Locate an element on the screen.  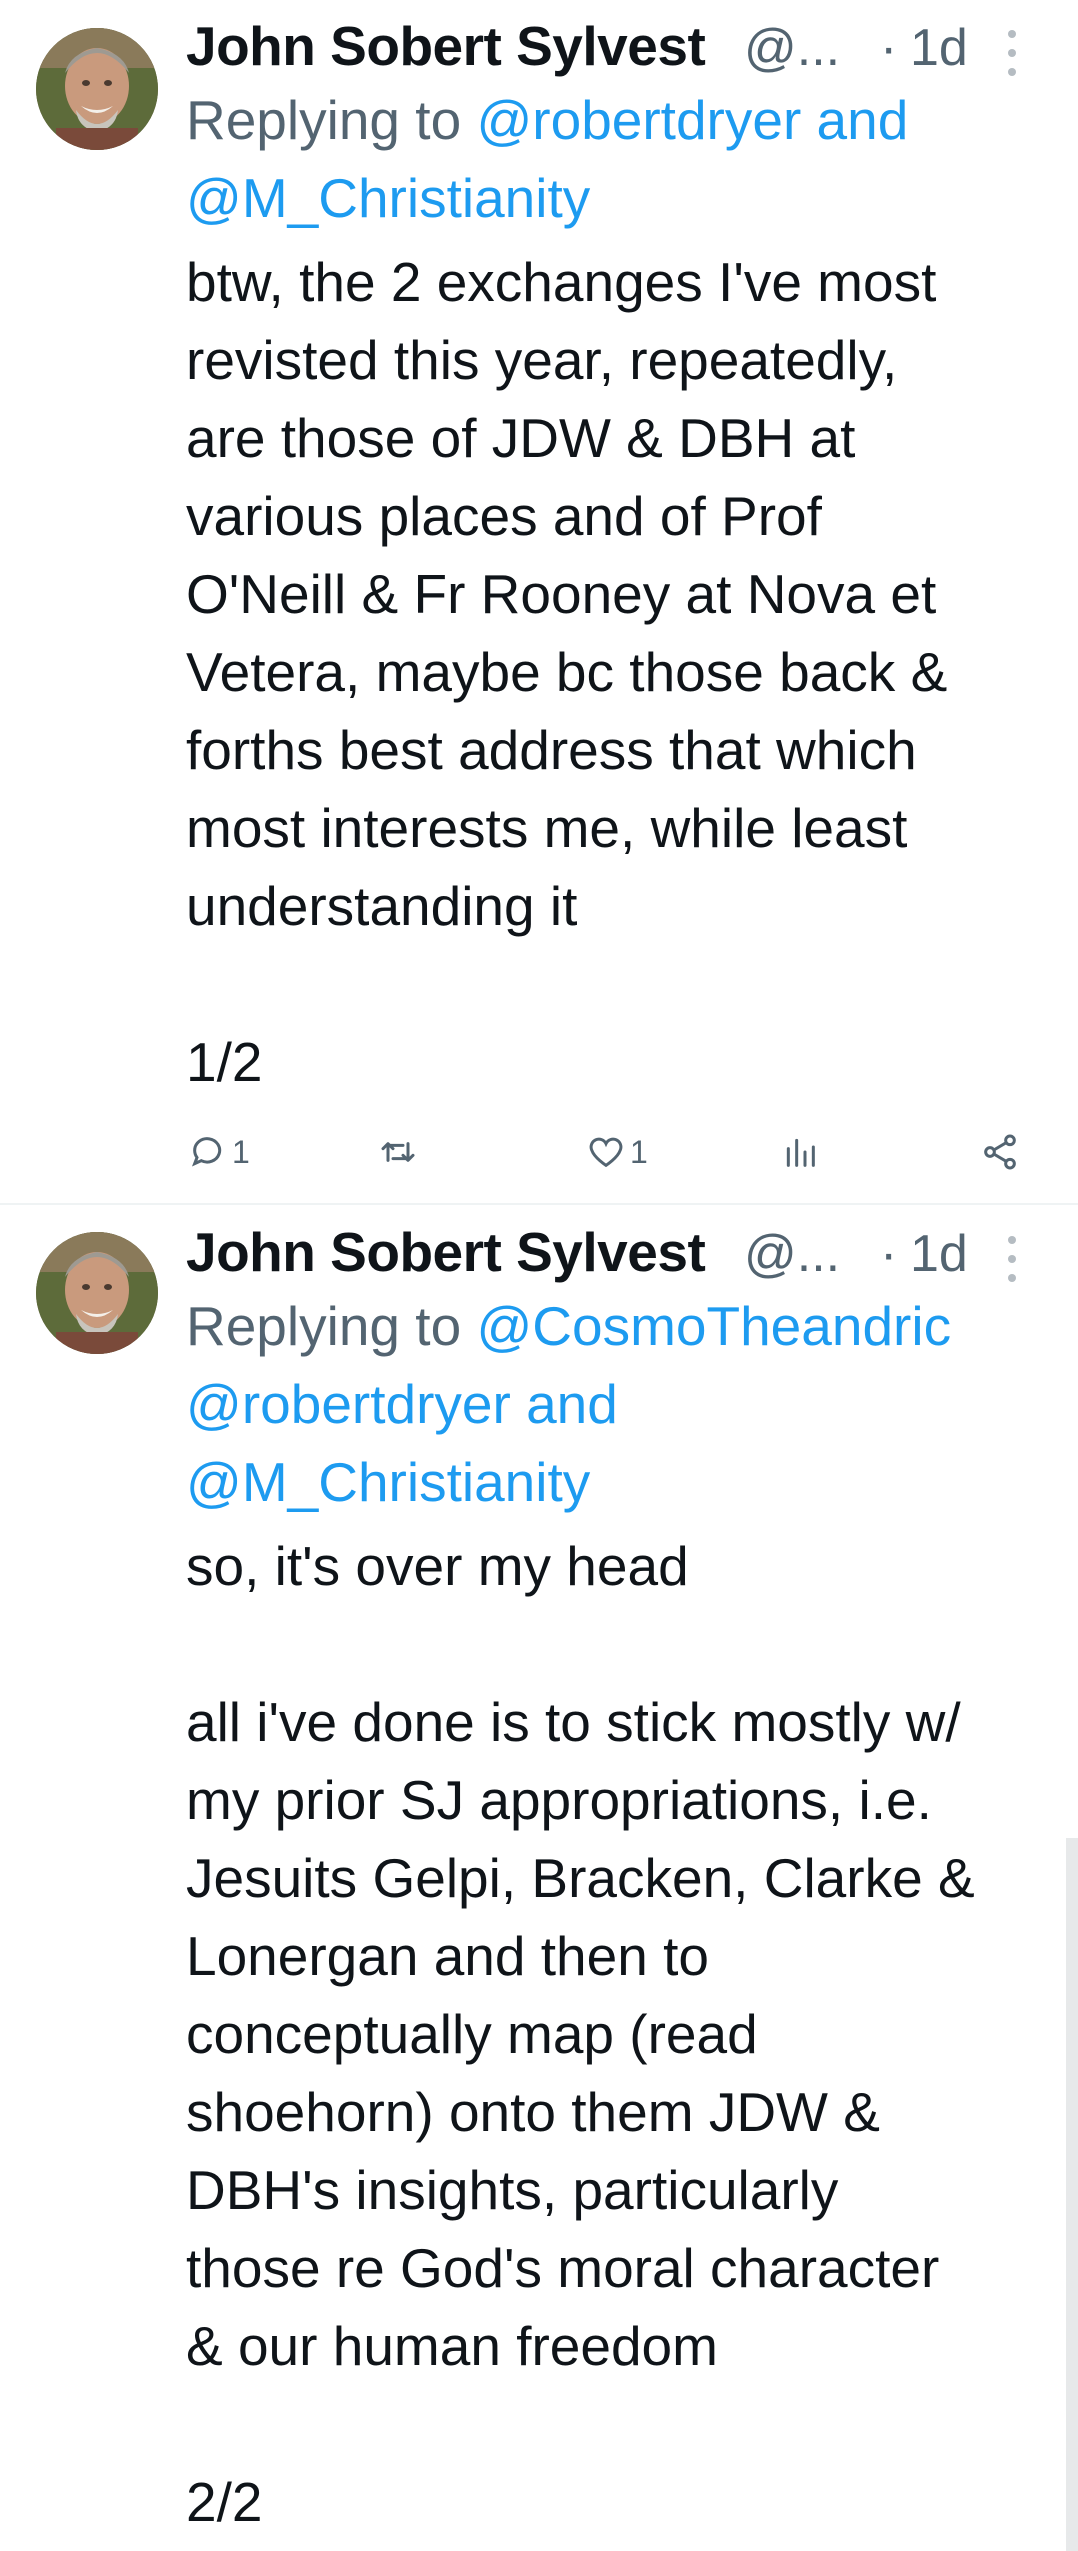
share-button is located at coordinates (1000, 1152).